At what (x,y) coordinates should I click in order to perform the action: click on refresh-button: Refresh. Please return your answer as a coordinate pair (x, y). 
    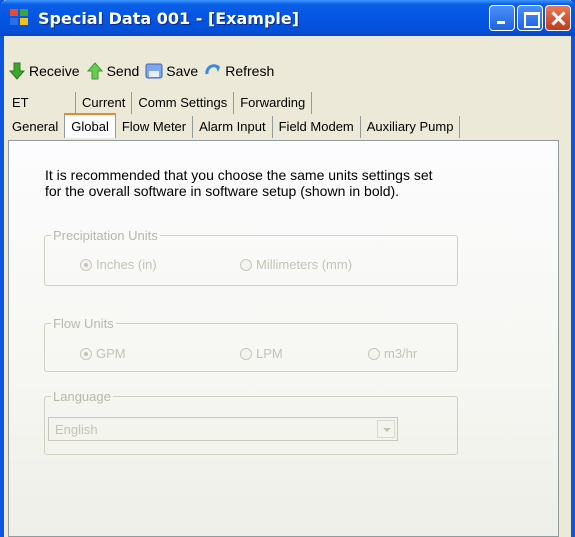
    Looking at the image, I should click on (239, 71).